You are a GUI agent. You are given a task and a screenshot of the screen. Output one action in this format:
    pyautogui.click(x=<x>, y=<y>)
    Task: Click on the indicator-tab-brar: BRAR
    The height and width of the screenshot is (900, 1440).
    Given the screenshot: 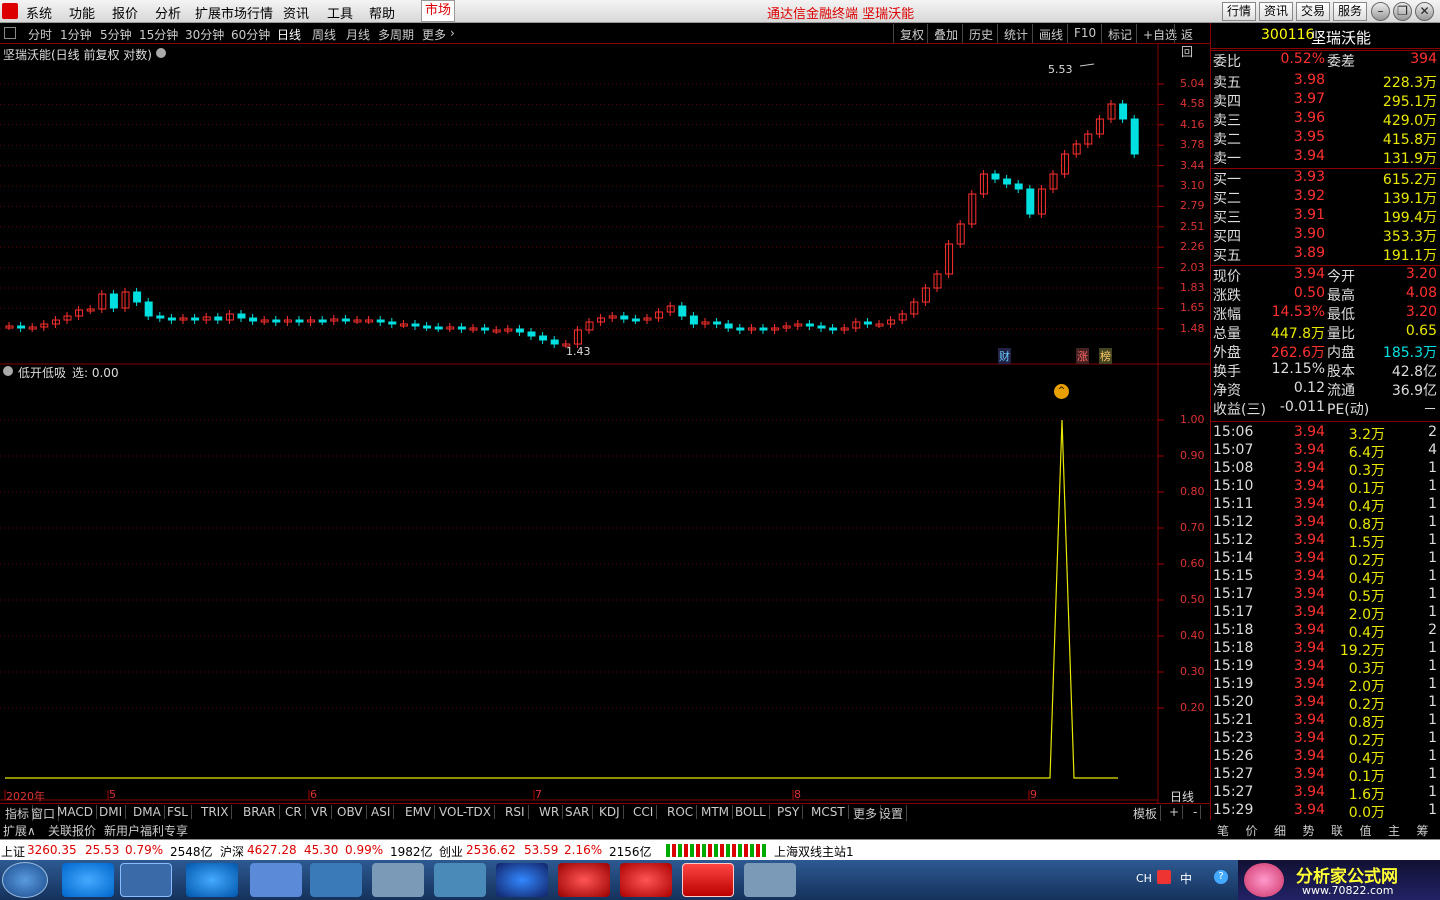 What is the action you would take?
    pyautogui.click(x=260, y=812)
    